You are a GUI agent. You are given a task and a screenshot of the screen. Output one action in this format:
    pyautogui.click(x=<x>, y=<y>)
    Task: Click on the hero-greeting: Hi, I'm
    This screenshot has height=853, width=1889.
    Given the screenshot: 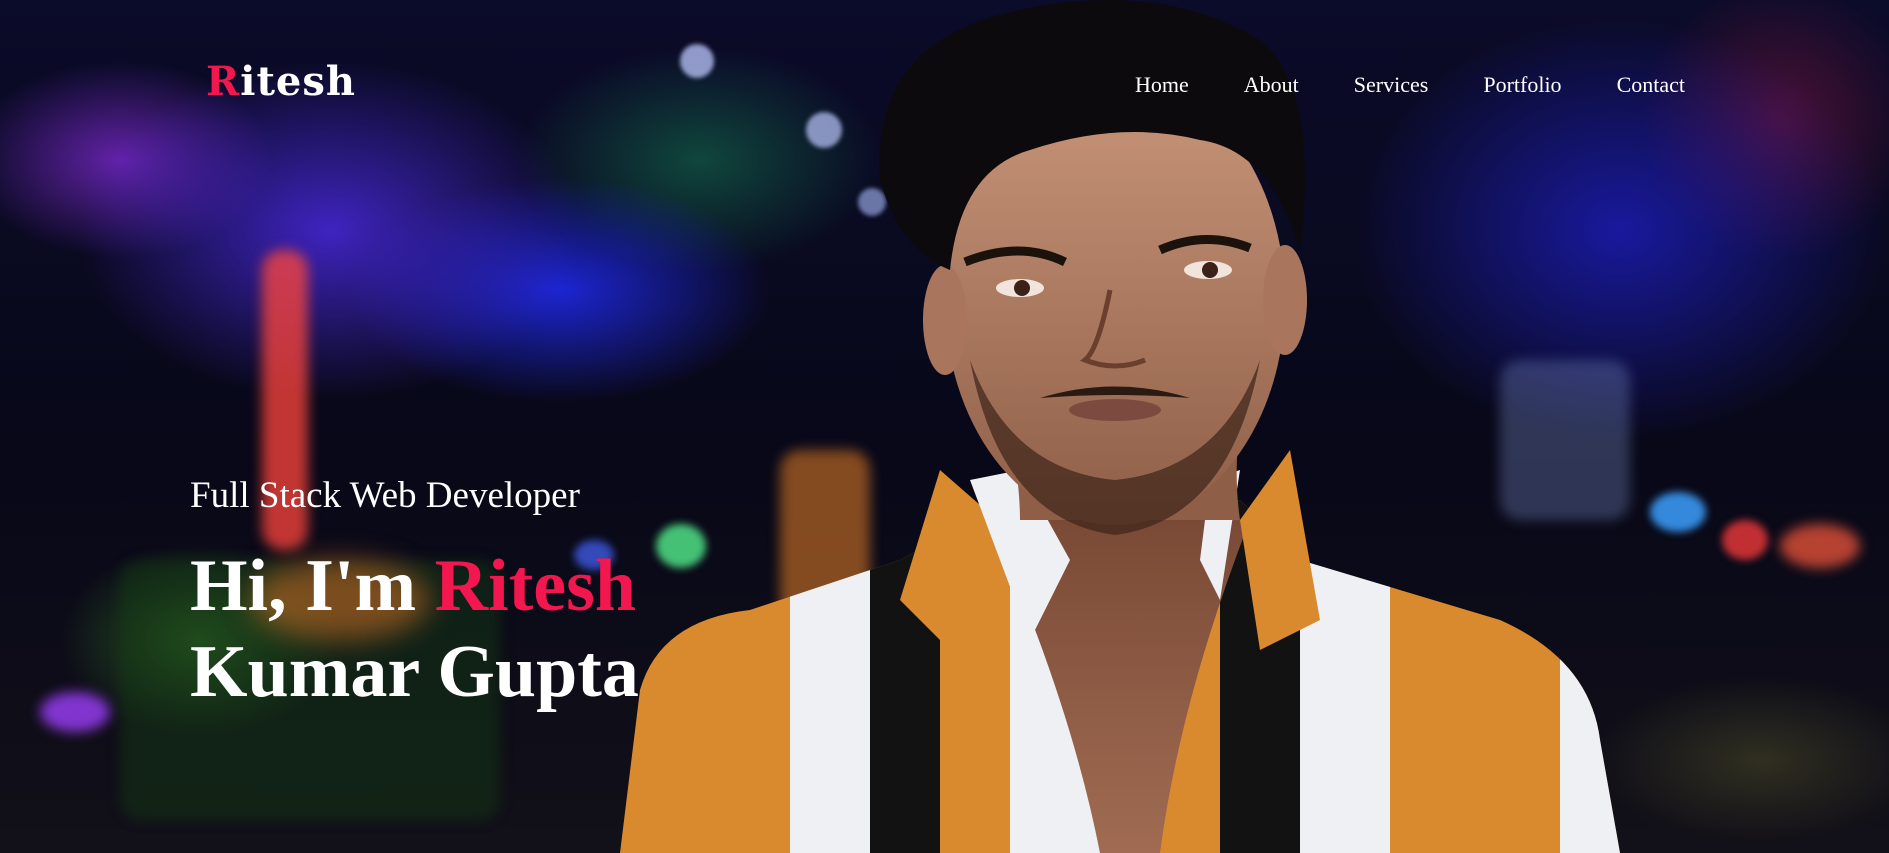 What is the action you would take?
    pyautogui.click(x=312, y=585)
    